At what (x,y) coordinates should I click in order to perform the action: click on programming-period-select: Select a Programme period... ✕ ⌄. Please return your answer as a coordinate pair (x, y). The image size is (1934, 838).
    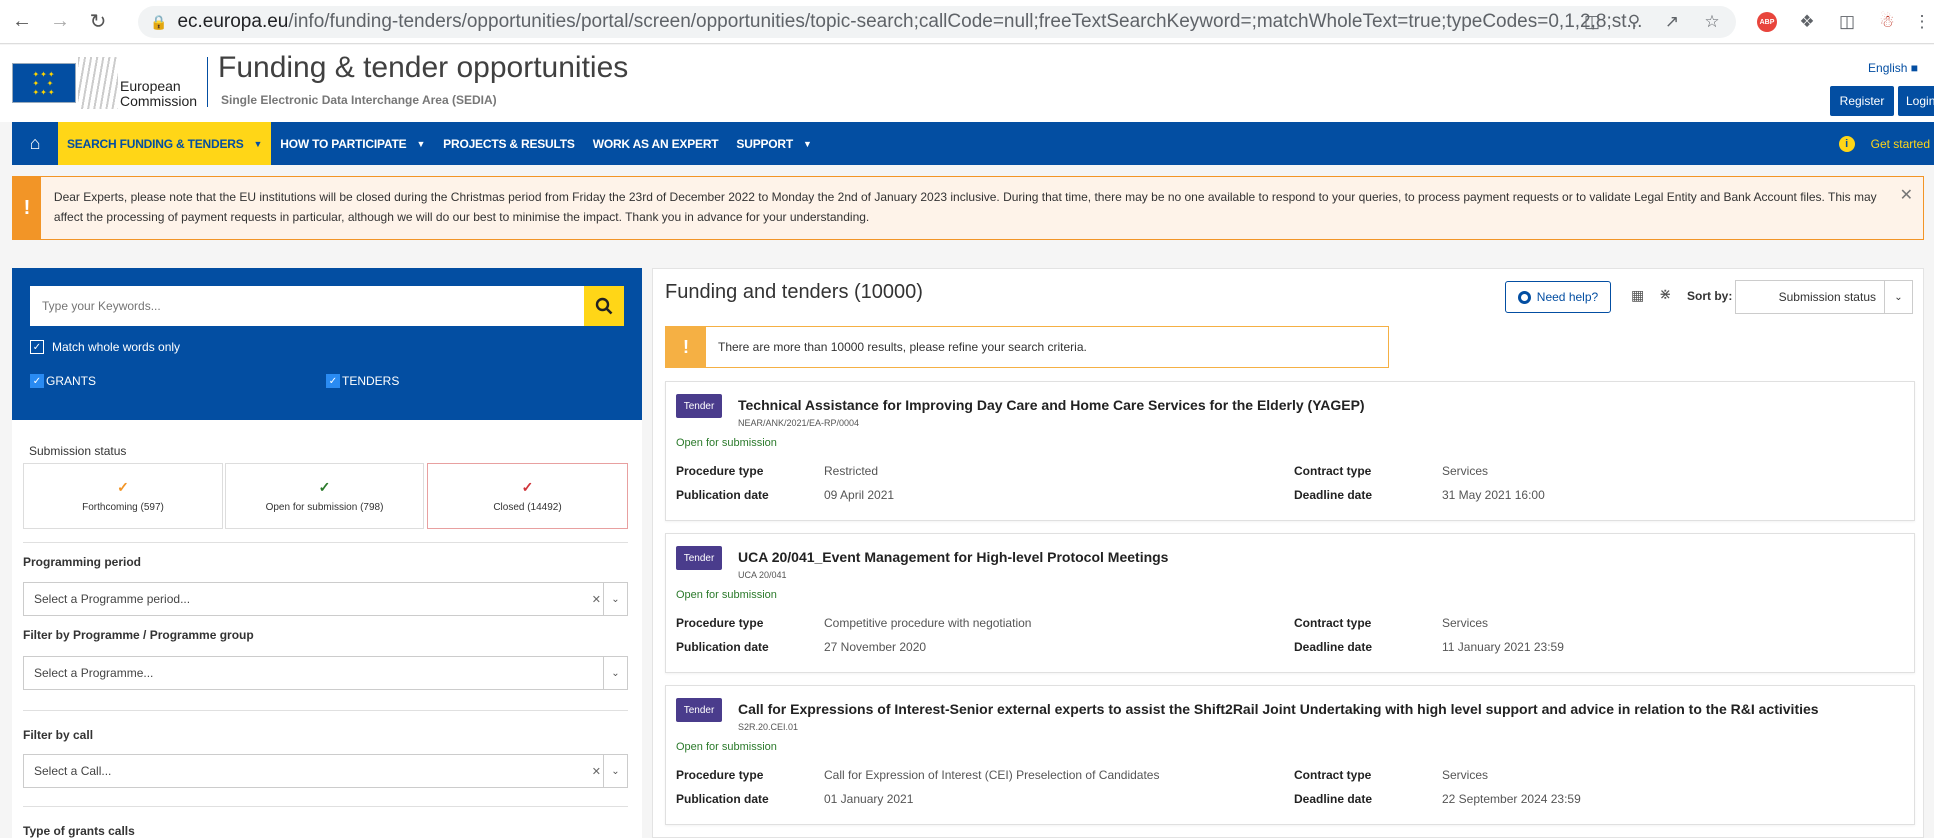
    Looking at the image, I should click on (325, 599).